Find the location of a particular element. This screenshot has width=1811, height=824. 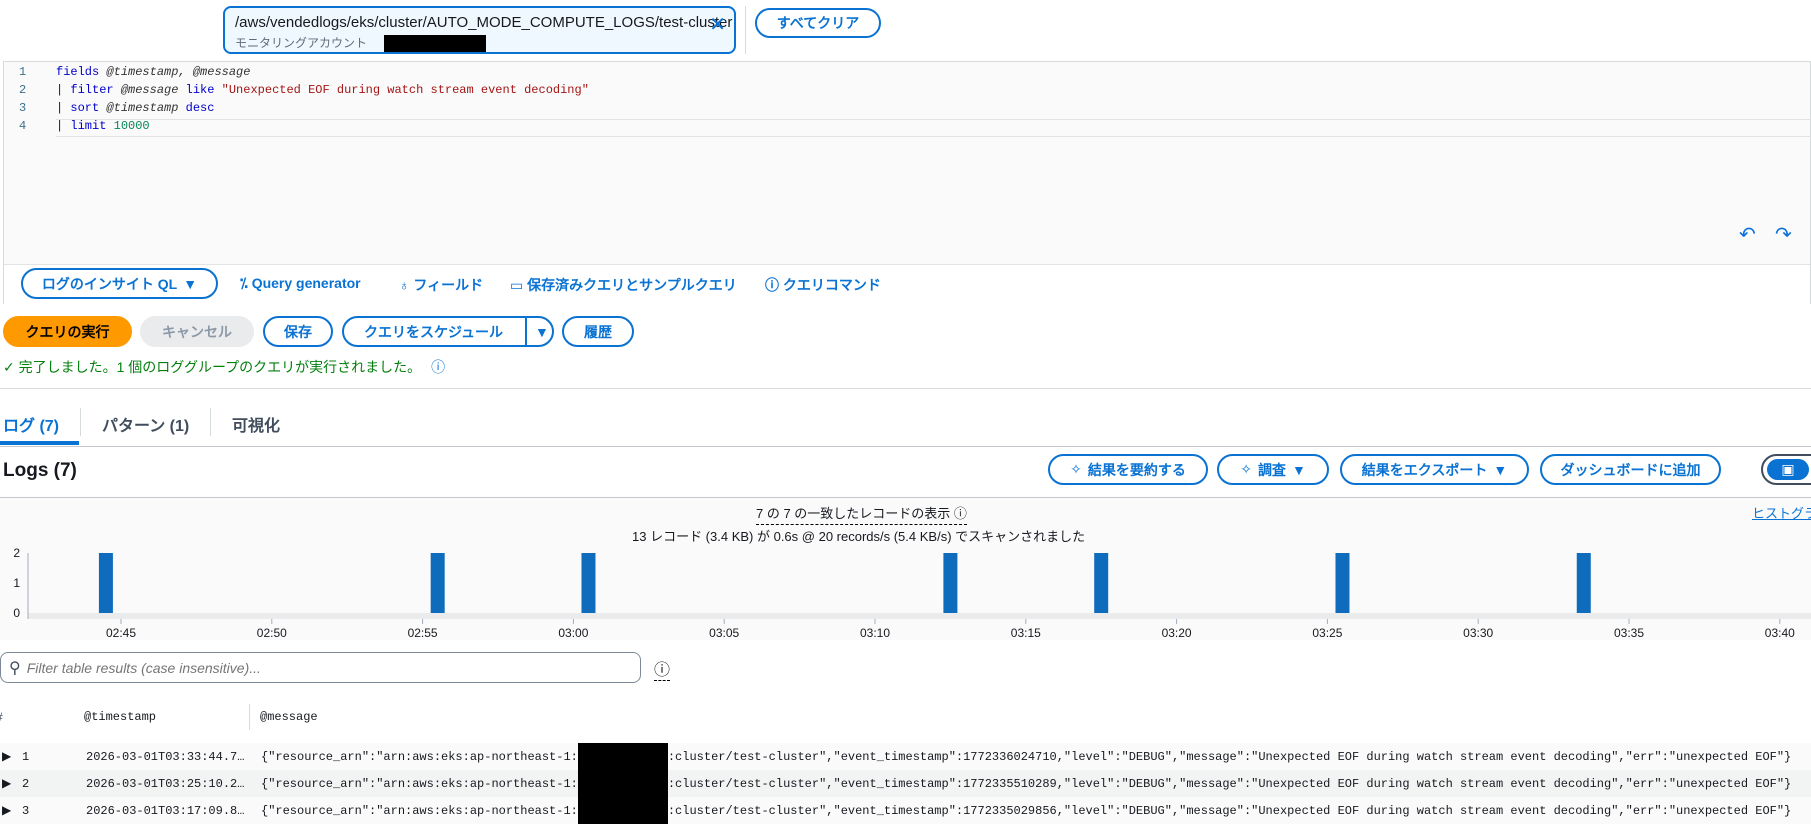

lightbulb-icon: ♁ is located at coordinates (406, 285).